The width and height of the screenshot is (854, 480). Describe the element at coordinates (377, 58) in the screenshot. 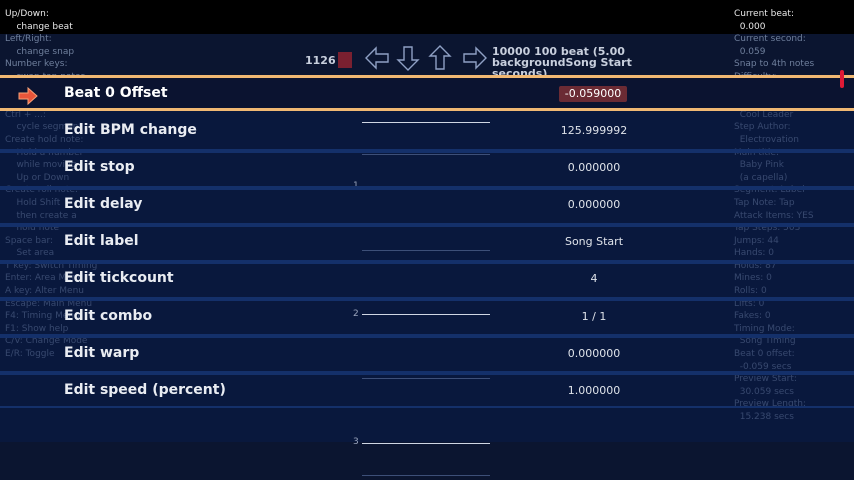

I see `left-arrow-icon` at that location.